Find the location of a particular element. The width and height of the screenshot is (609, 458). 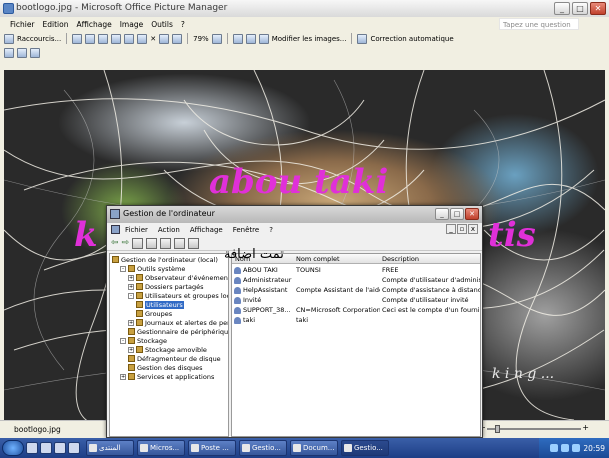

back-arrow-icon: ⇦ is located at coordinates (115, 243).